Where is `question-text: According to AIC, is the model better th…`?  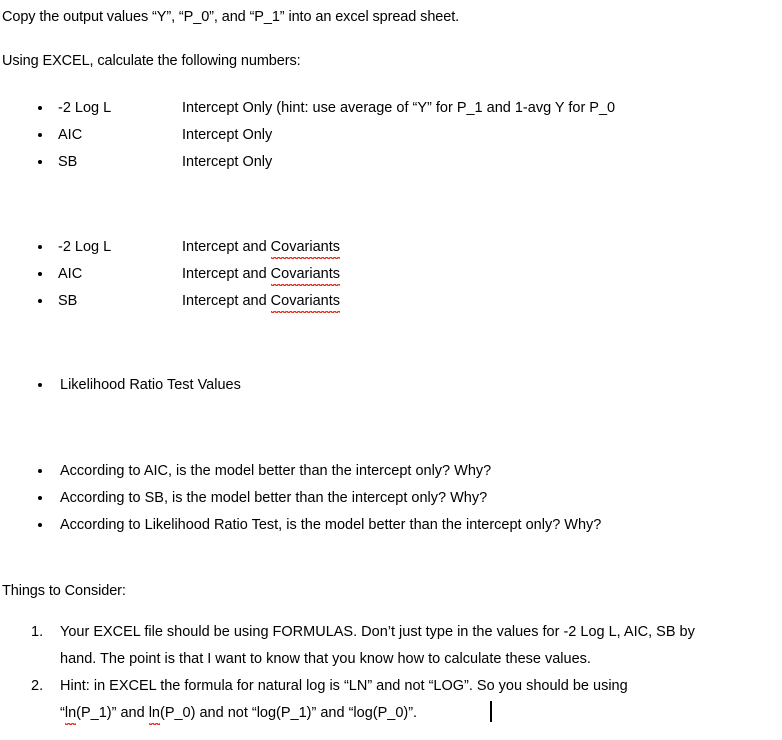
question-text: According to AIC, is the model better th… is located at coordinates (276, 471).